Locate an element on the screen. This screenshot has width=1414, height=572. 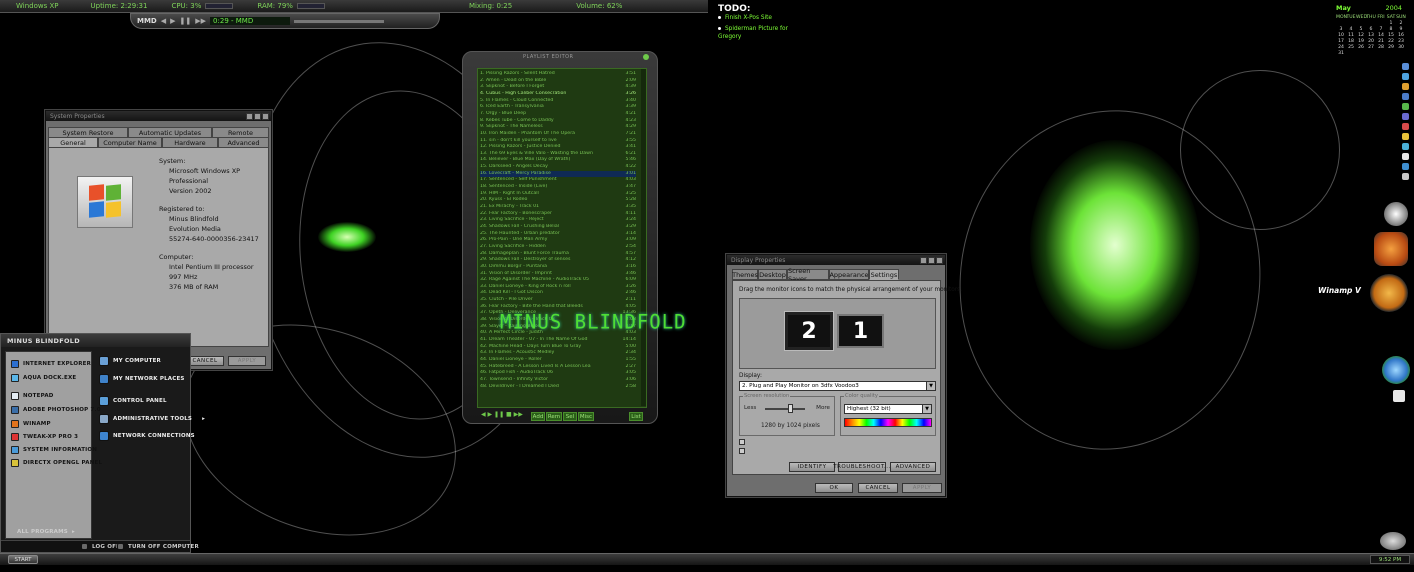
playlist-row: 16. Lovecraft - Mercy Paradise 3:01 is located at coordinates (558, 174).